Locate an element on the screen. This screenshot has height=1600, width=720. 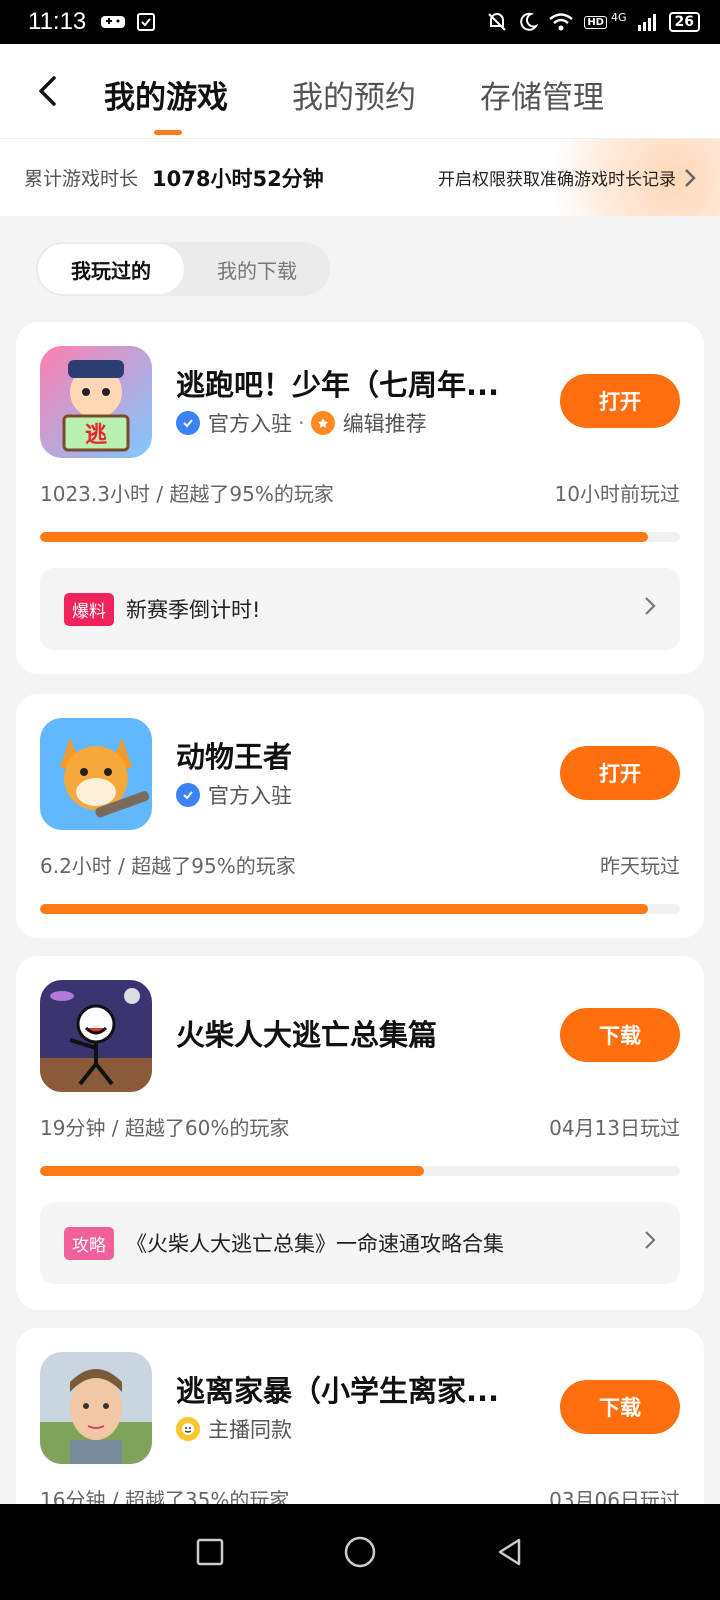
game-tags: 官方入驻 · 编辑推荐 is located at coordinates (301, 423).